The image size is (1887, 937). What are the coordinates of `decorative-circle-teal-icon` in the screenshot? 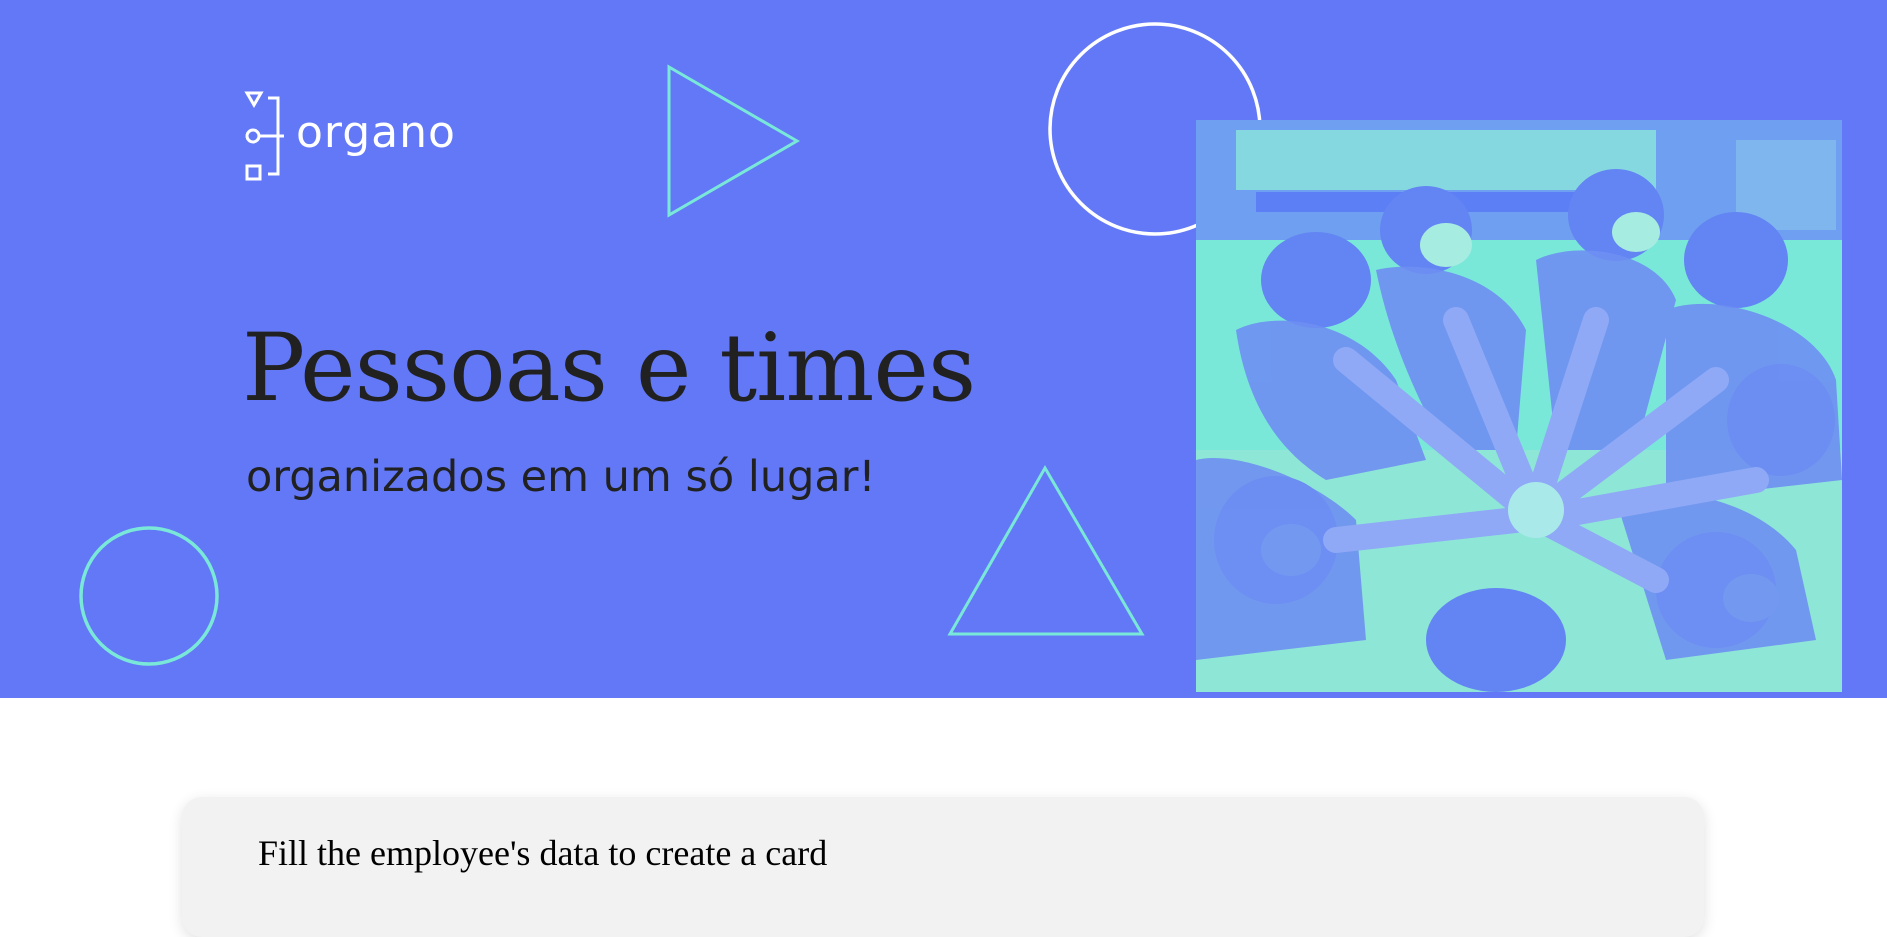 It's located at (149, 596).